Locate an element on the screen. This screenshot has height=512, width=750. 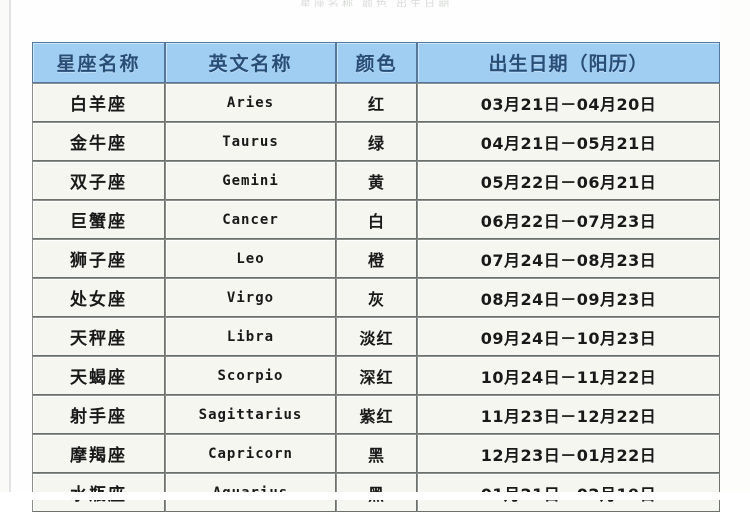
table-row: 摩羯座 Capricorn 黑 12月23日－01月22日 is located at coordinates (376, 453).